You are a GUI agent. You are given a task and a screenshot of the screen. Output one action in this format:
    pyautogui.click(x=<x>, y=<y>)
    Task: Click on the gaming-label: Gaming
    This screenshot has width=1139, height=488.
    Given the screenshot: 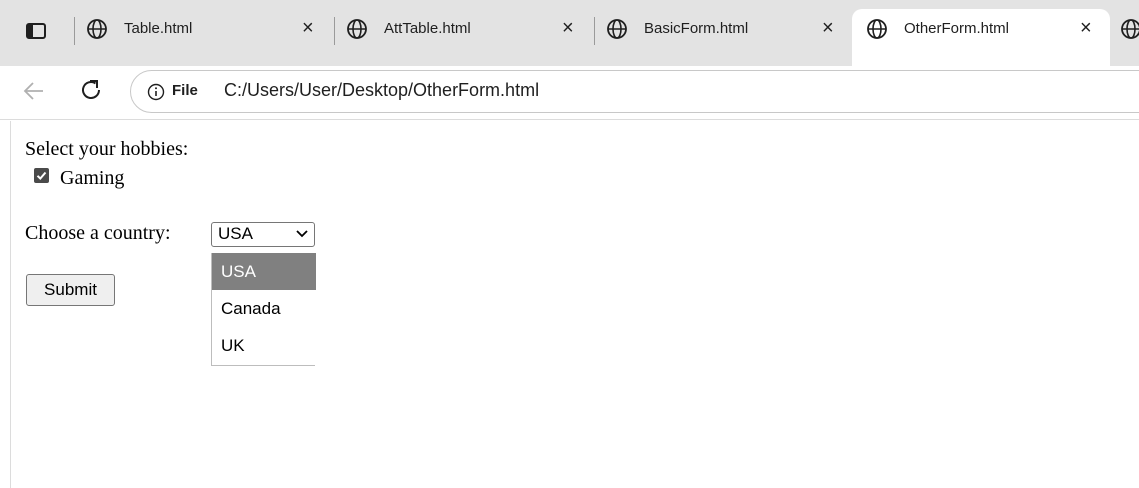 What is the action you would take?
    pyautogui.click(x=92, y=178)
    